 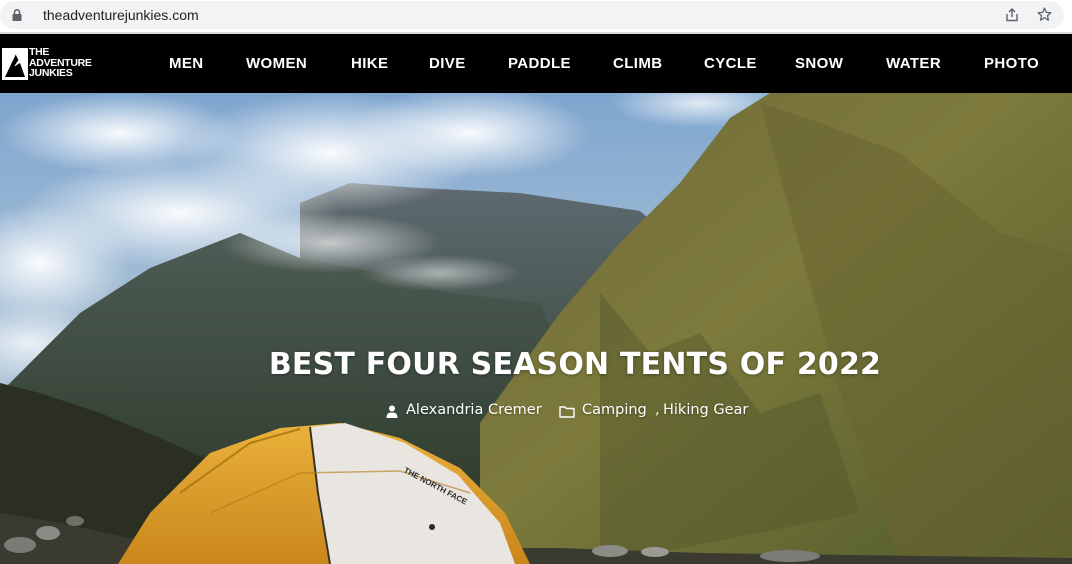 What do you see at coordinates (539, 63) in the screenshot?
I see `nav-item-paddle: PADDLE` at bounding box center [539, 63].